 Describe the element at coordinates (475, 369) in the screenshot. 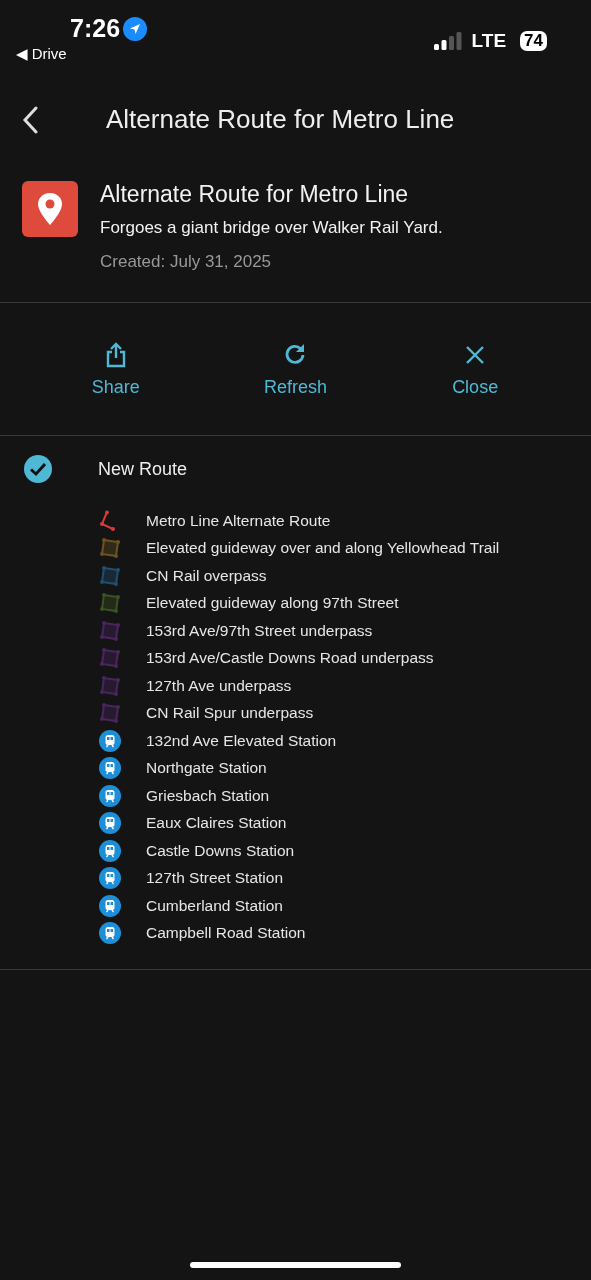

I see `close-button: Close` at that location.